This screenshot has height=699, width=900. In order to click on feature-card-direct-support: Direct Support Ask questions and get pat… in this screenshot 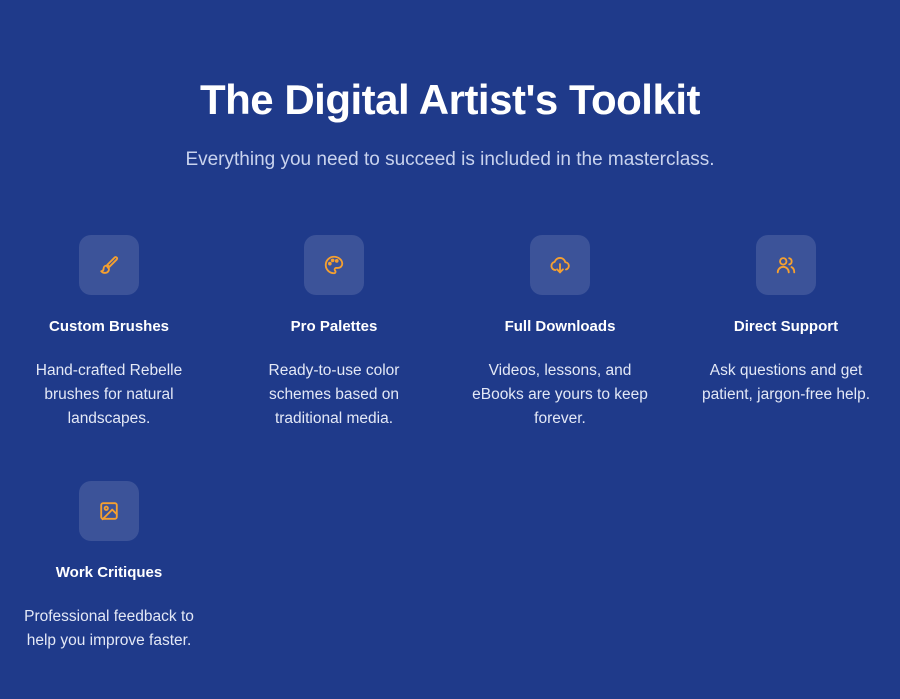, I will do `click(786, 321)`.